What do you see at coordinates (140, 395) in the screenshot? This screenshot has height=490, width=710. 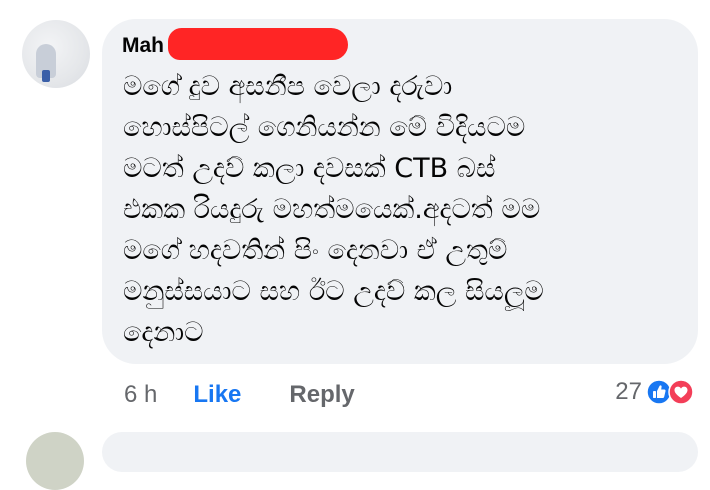 I see `comment-timestamp: 6 h` at bounding box center [140, 395].